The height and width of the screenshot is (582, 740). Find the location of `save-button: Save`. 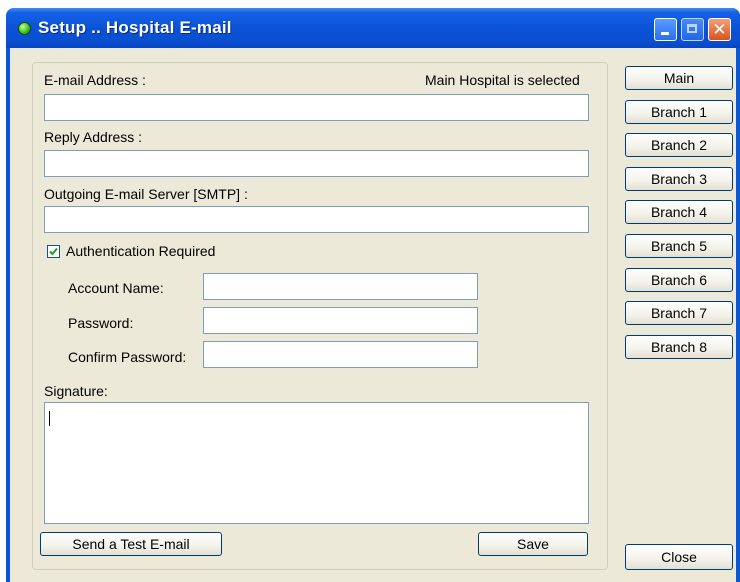

save-button: Save is located at coordinates (533, 544).